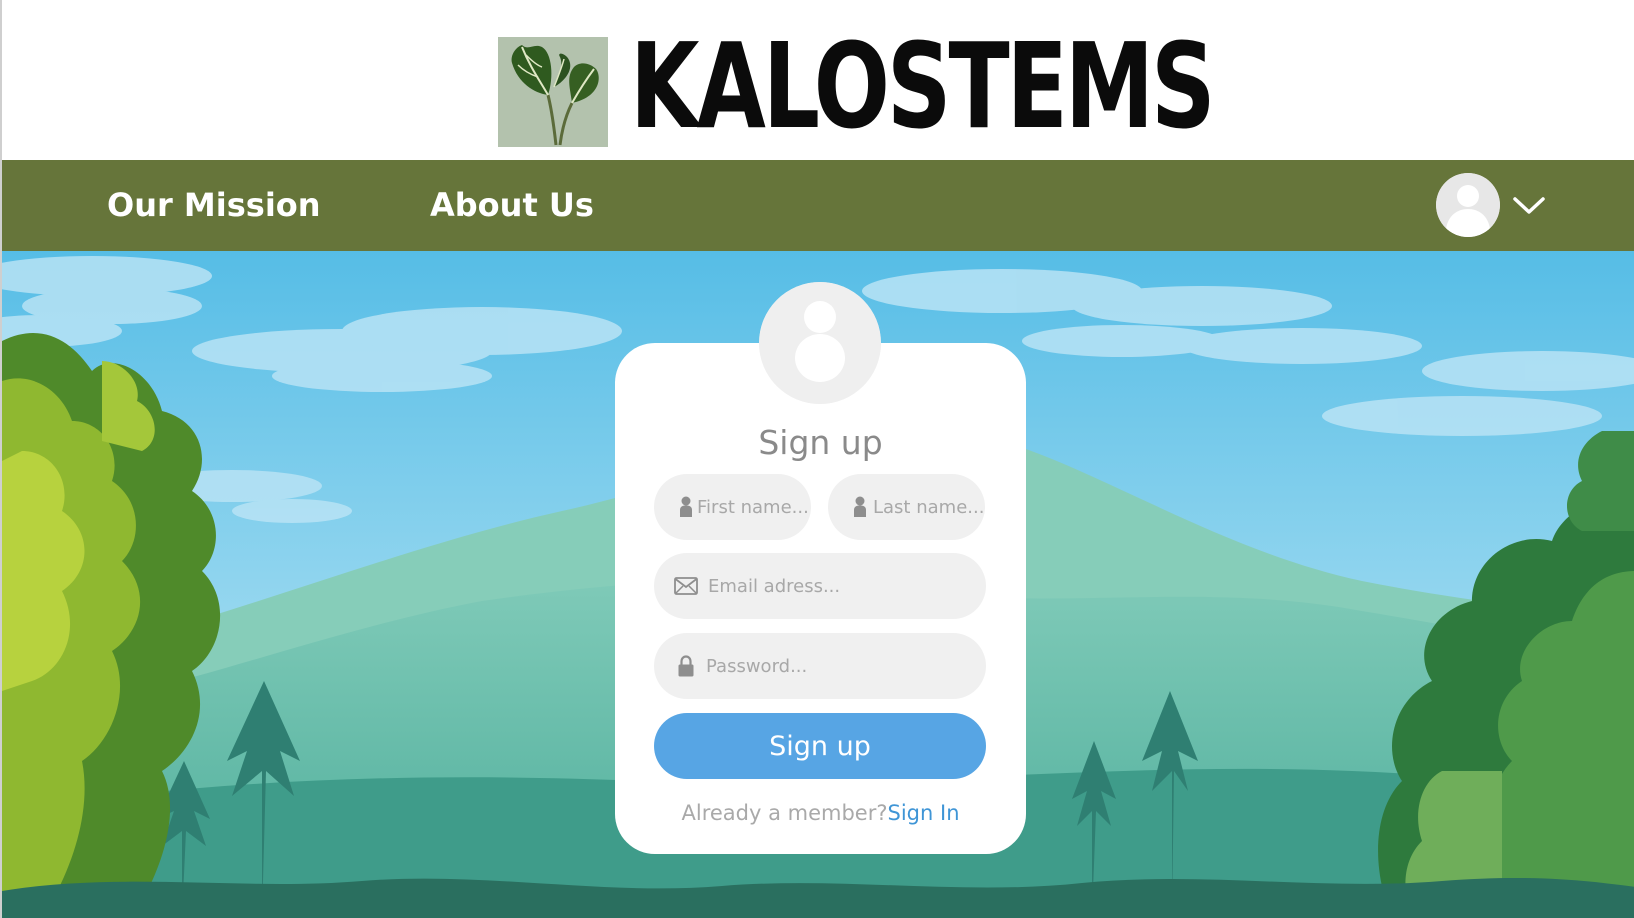  What do you see at coordinates (847, 586) in the screenshot?
I see `email-input` at bounding box center [847, 586].